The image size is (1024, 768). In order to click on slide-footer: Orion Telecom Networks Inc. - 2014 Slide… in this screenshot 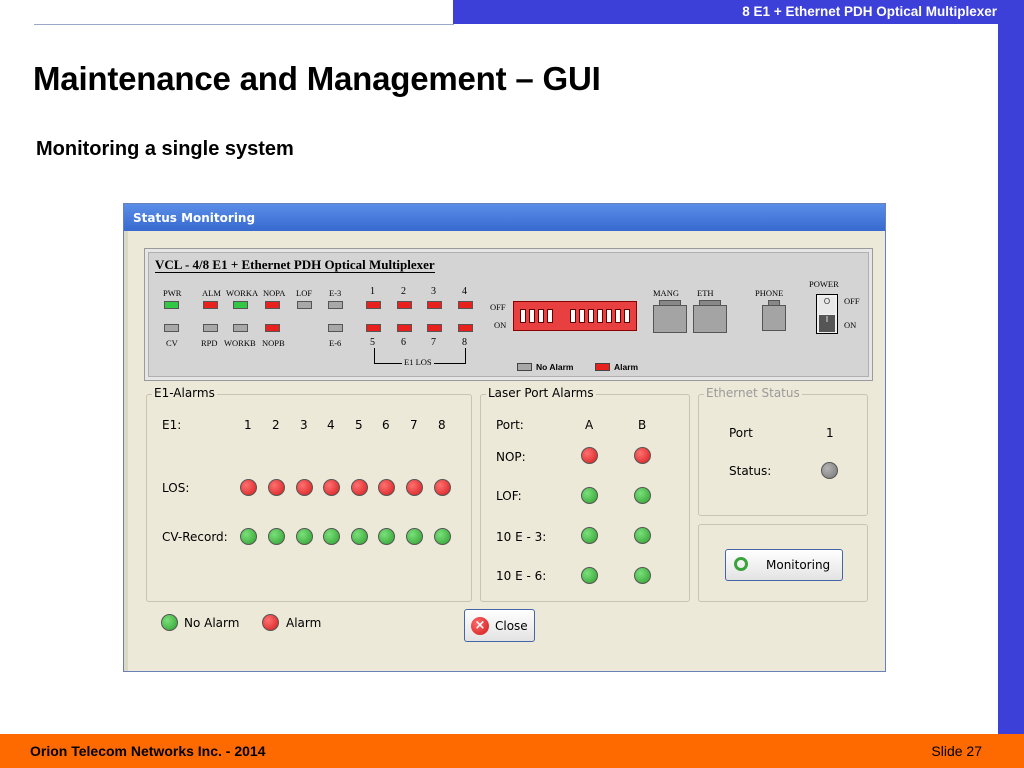, I will do `click(512, 751)`.